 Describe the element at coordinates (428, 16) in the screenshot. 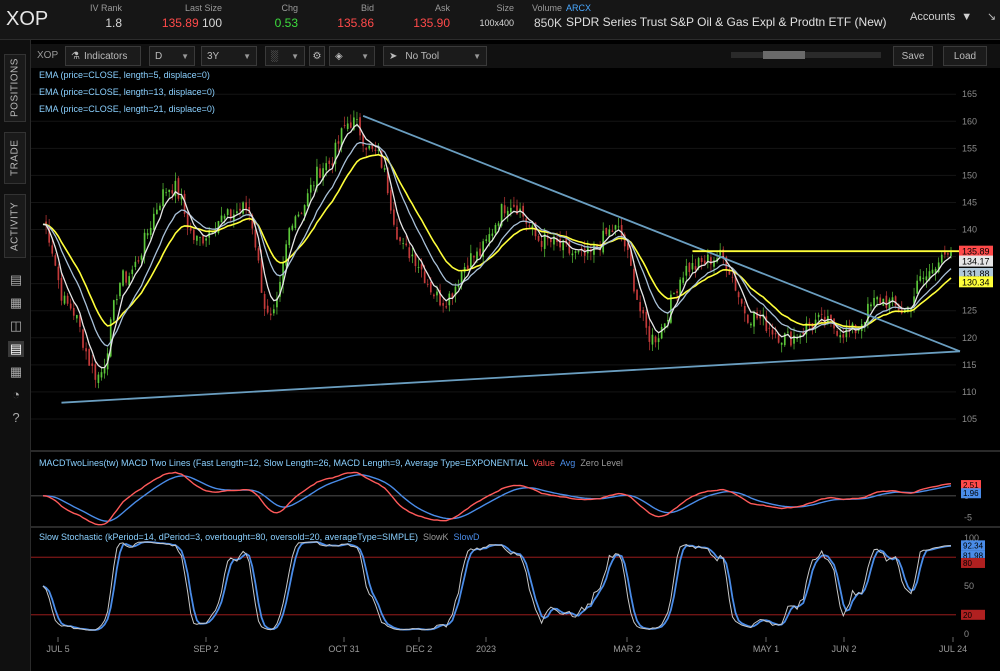

I see `ask: Ask 135.90` at that location.